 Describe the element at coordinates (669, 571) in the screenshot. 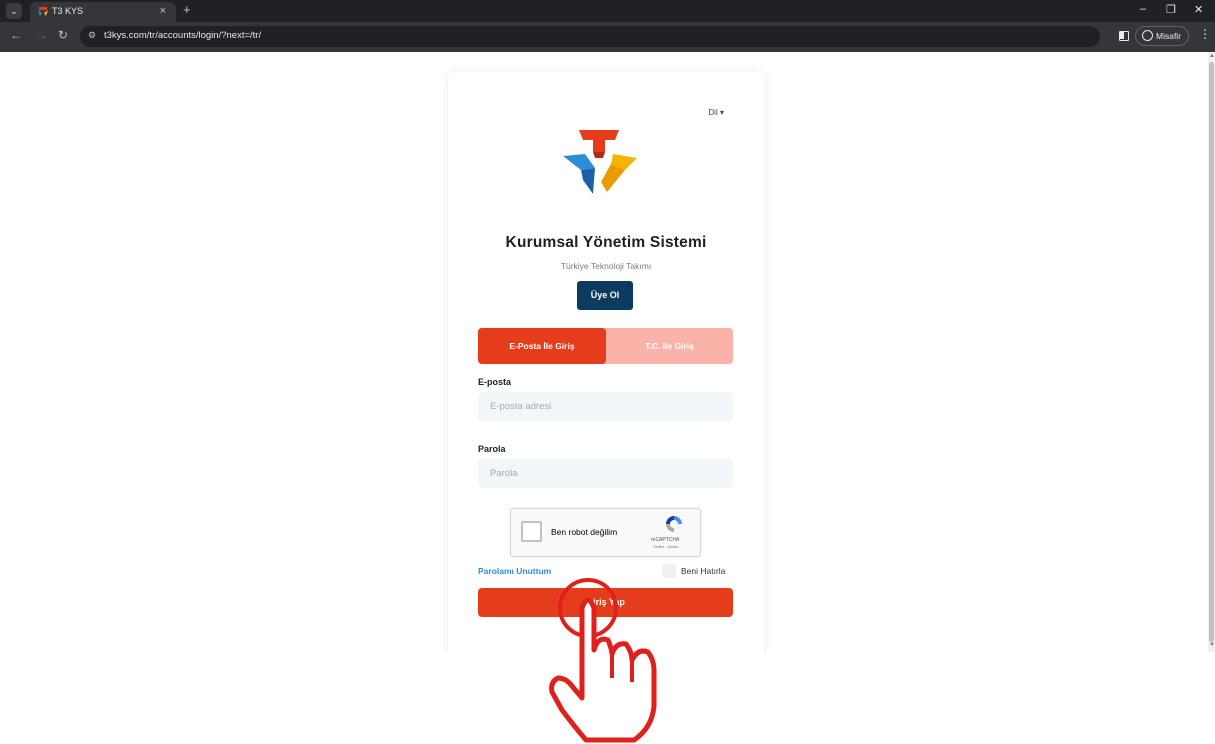

I see `remember-me-checkbox` at that location.